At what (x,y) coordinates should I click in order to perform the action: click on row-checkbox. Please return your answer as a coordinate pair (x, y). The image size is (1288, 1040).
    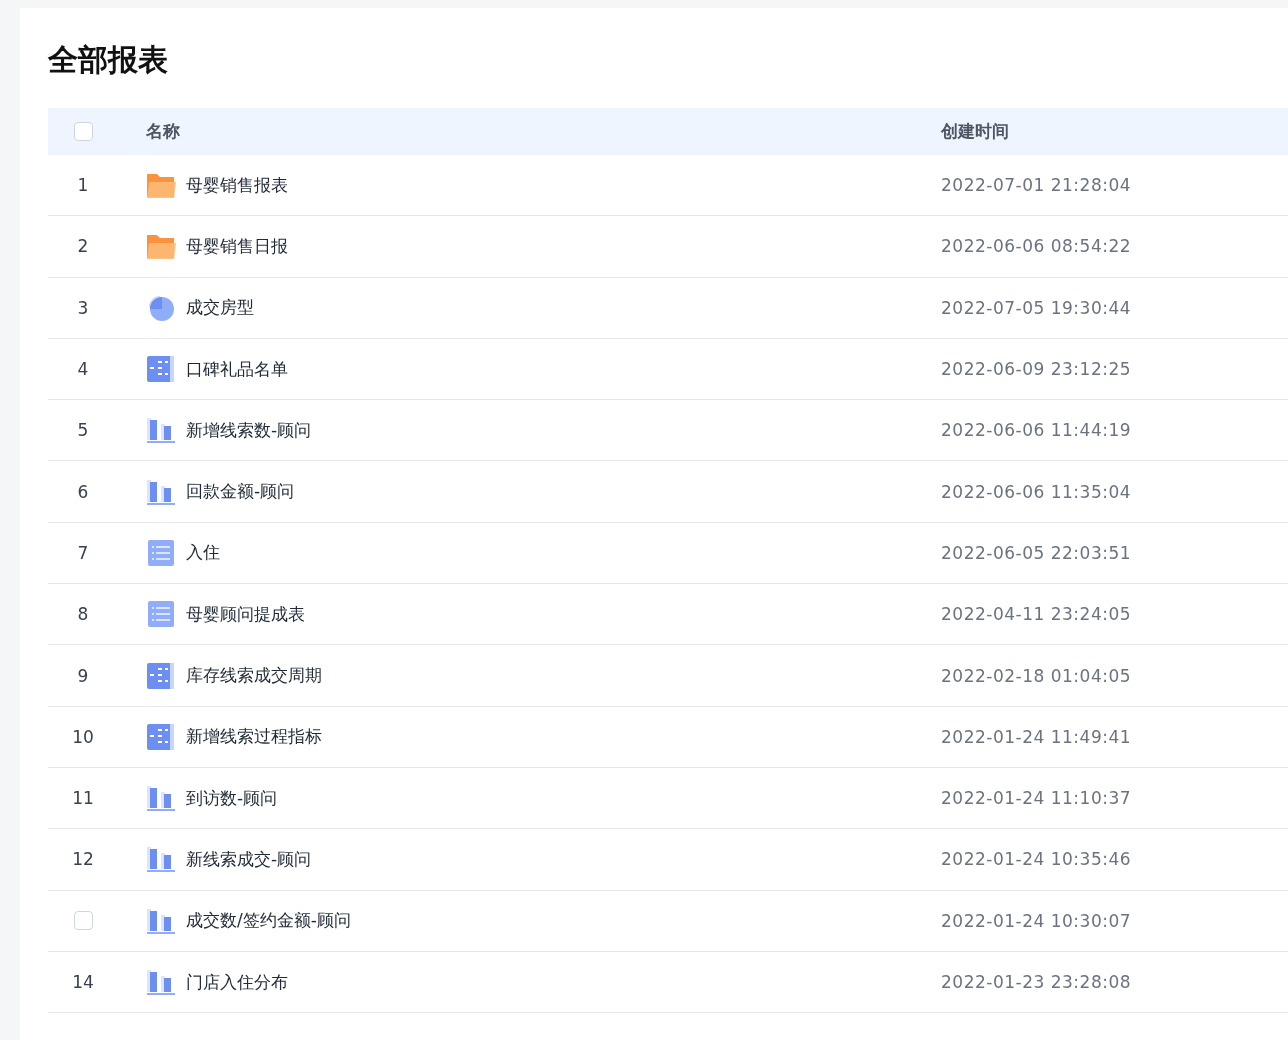
    Looking at the image, I should click on (83, 921).